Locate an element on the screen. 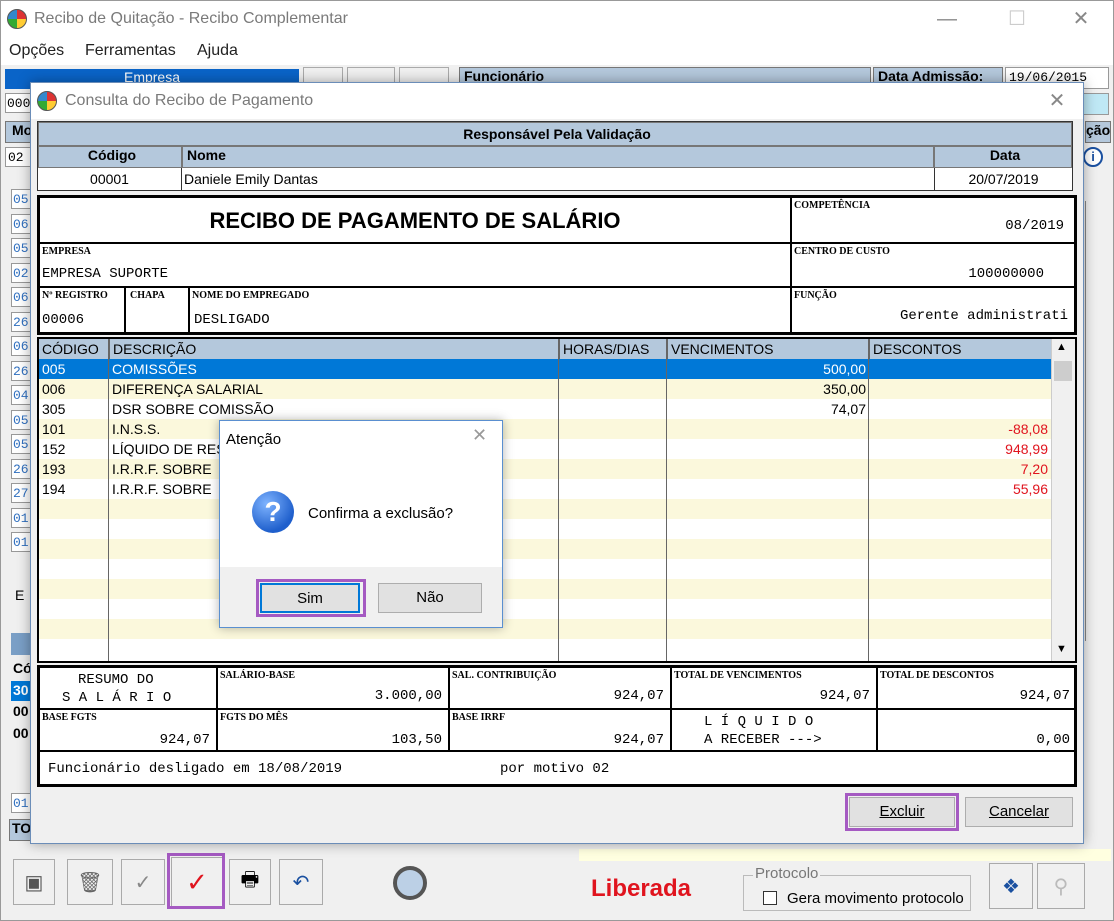 The width and height of the screenshot is (1114, 921). salario-base-value: 3.000,00 is located at coordinates (408, 696).